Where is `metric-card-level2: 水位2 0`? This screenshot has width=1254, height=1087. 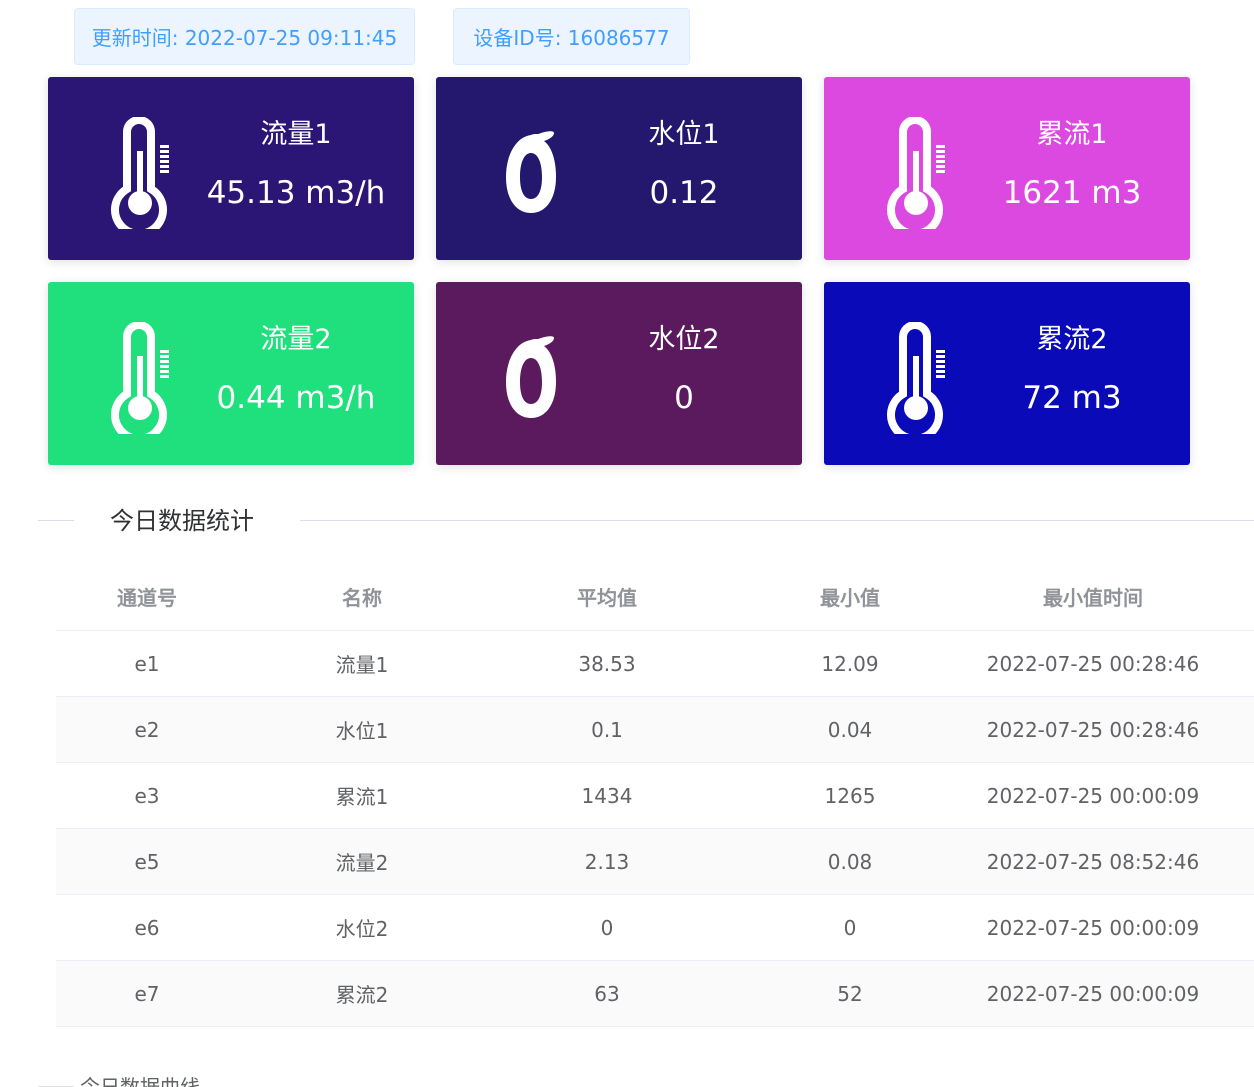 metric-card-level2: 水位2 0 is located at coordinates (619, 373).